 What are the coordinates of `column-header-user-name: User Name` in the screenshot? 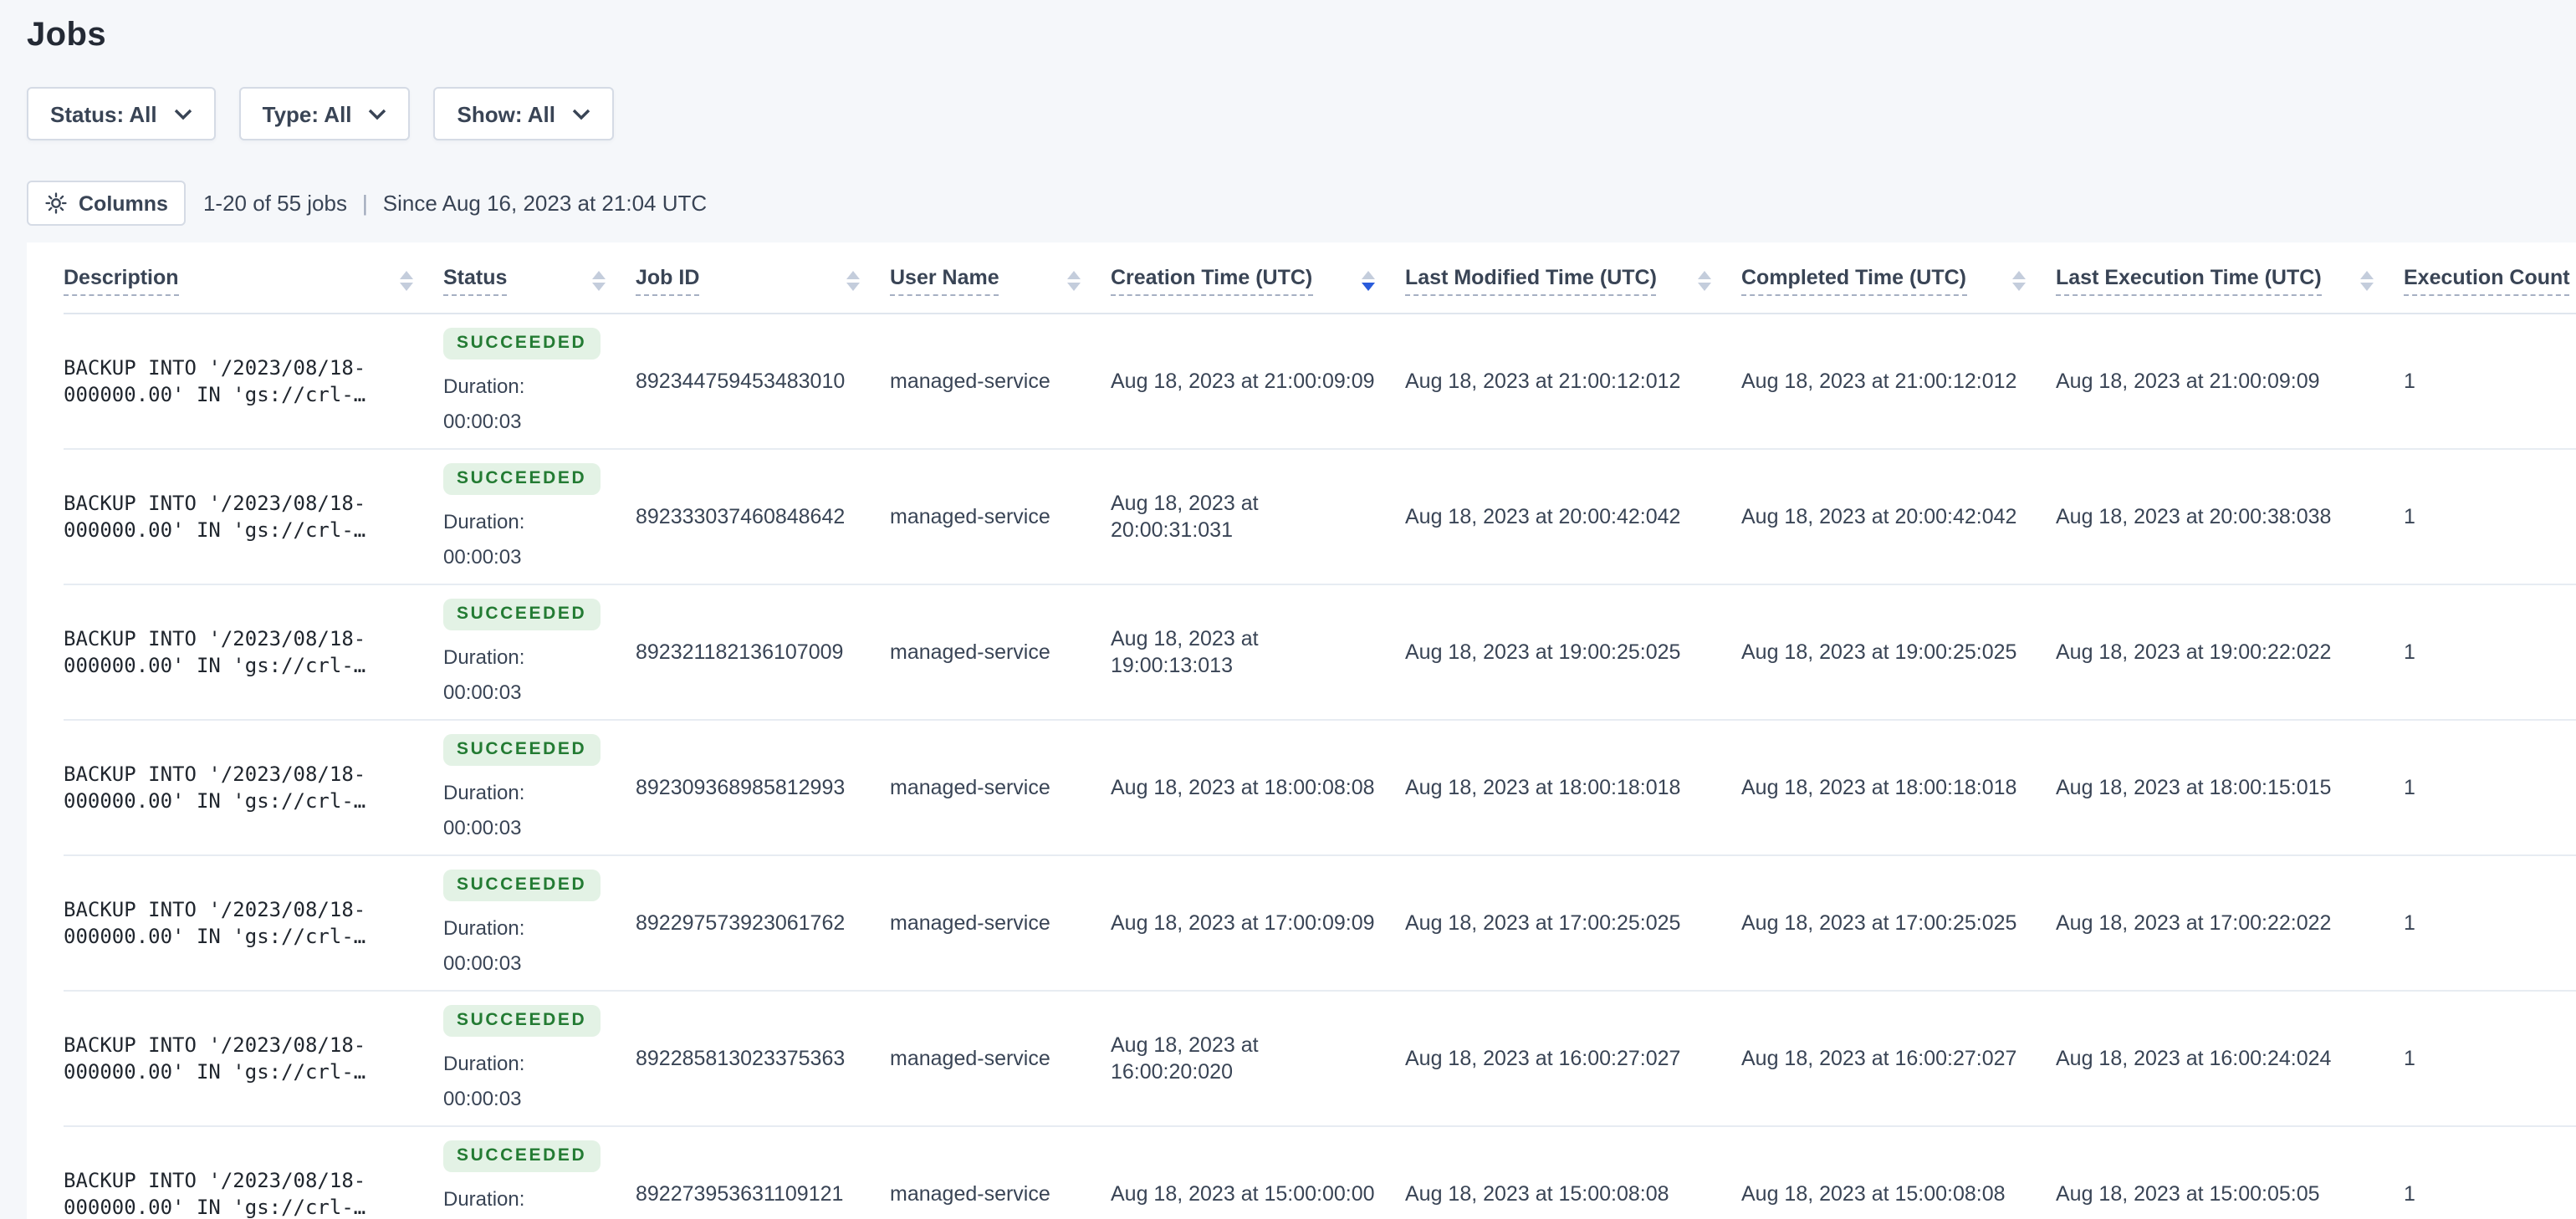 It's located at (1000, 278).